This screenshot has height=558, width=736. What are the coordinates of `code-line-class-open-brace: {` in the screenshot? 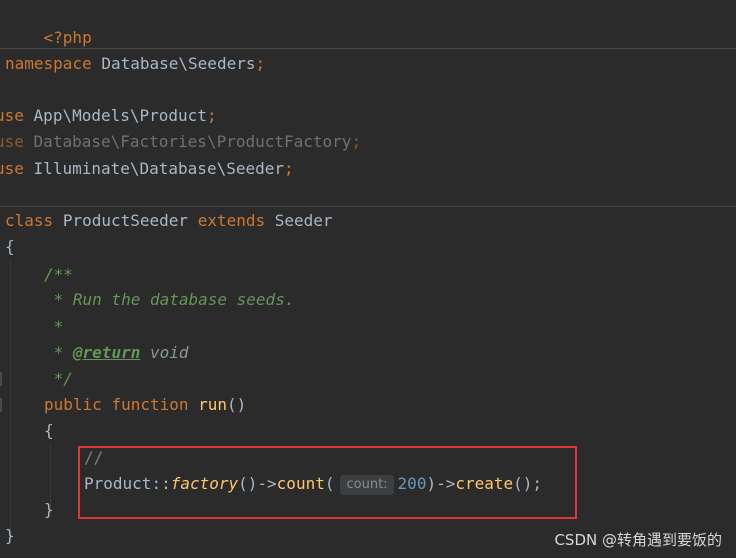 It's located at (10, 247).